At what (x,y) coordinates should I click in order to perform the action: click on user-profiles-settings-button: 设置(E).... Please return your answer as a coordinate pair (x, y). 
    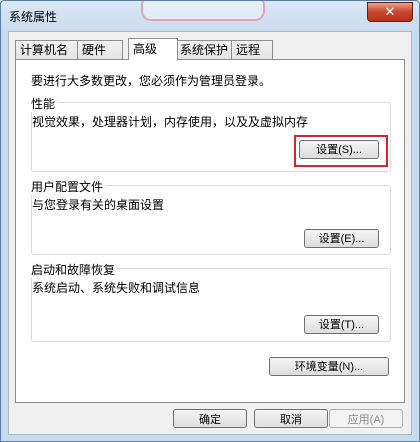
    Looking at the image, I should click on (341, 238).